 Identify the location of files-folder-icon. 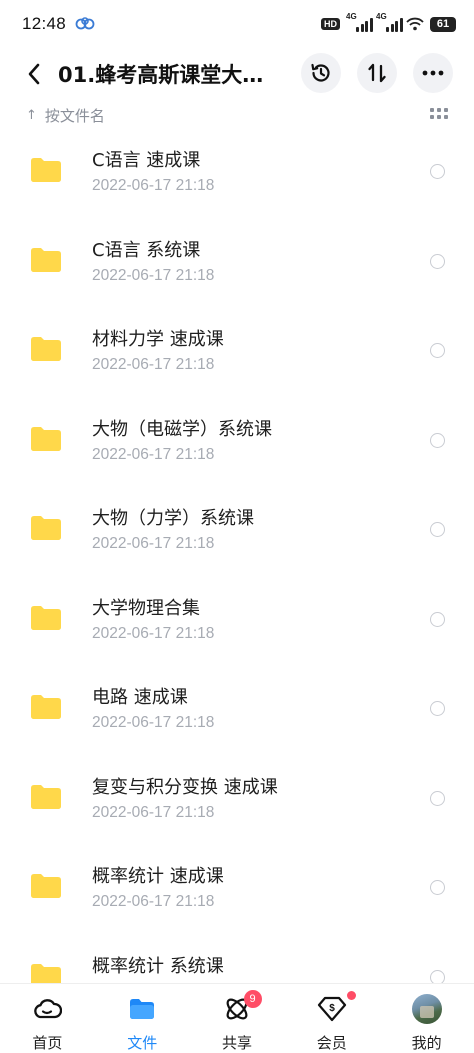
(142, 1009).